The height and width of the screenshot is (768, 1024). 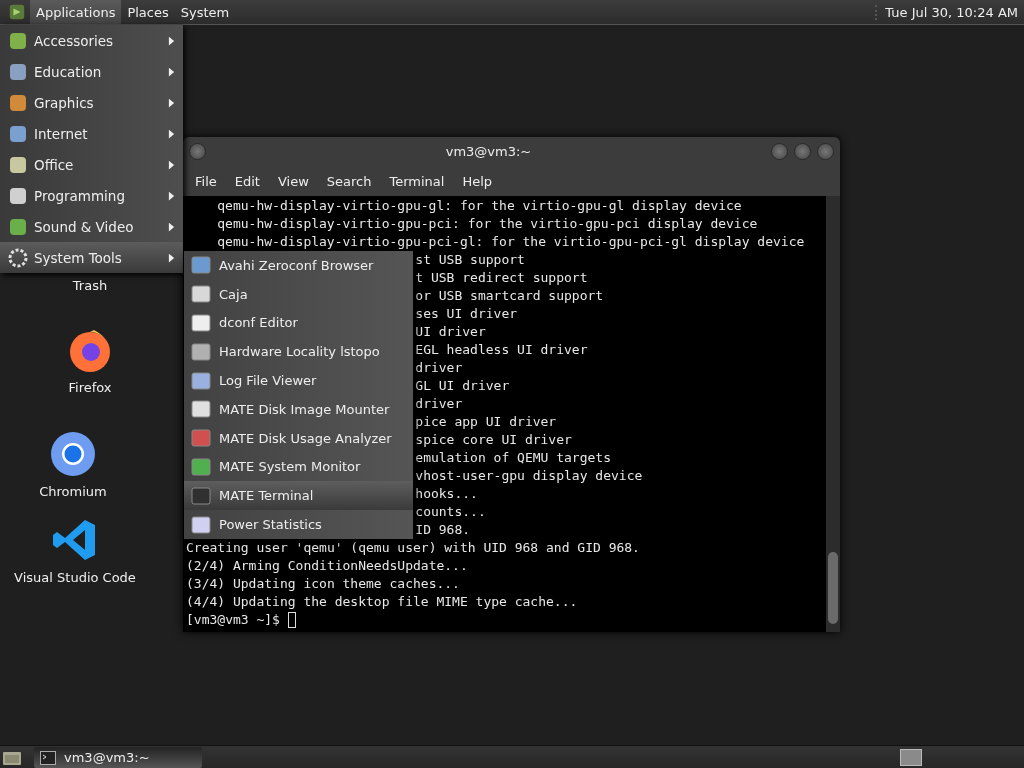 What do you see at coordinates (779, 151) in the screenshot?
I see `minimize-button` at bounding box center [779, 151].